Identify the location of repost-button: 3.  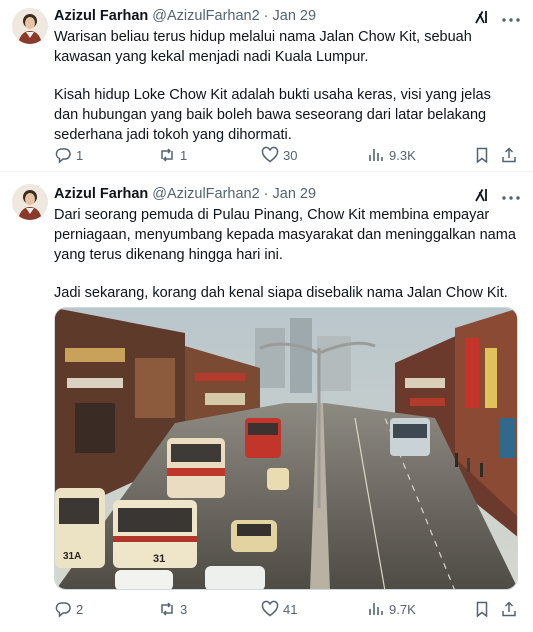
(172, 609).